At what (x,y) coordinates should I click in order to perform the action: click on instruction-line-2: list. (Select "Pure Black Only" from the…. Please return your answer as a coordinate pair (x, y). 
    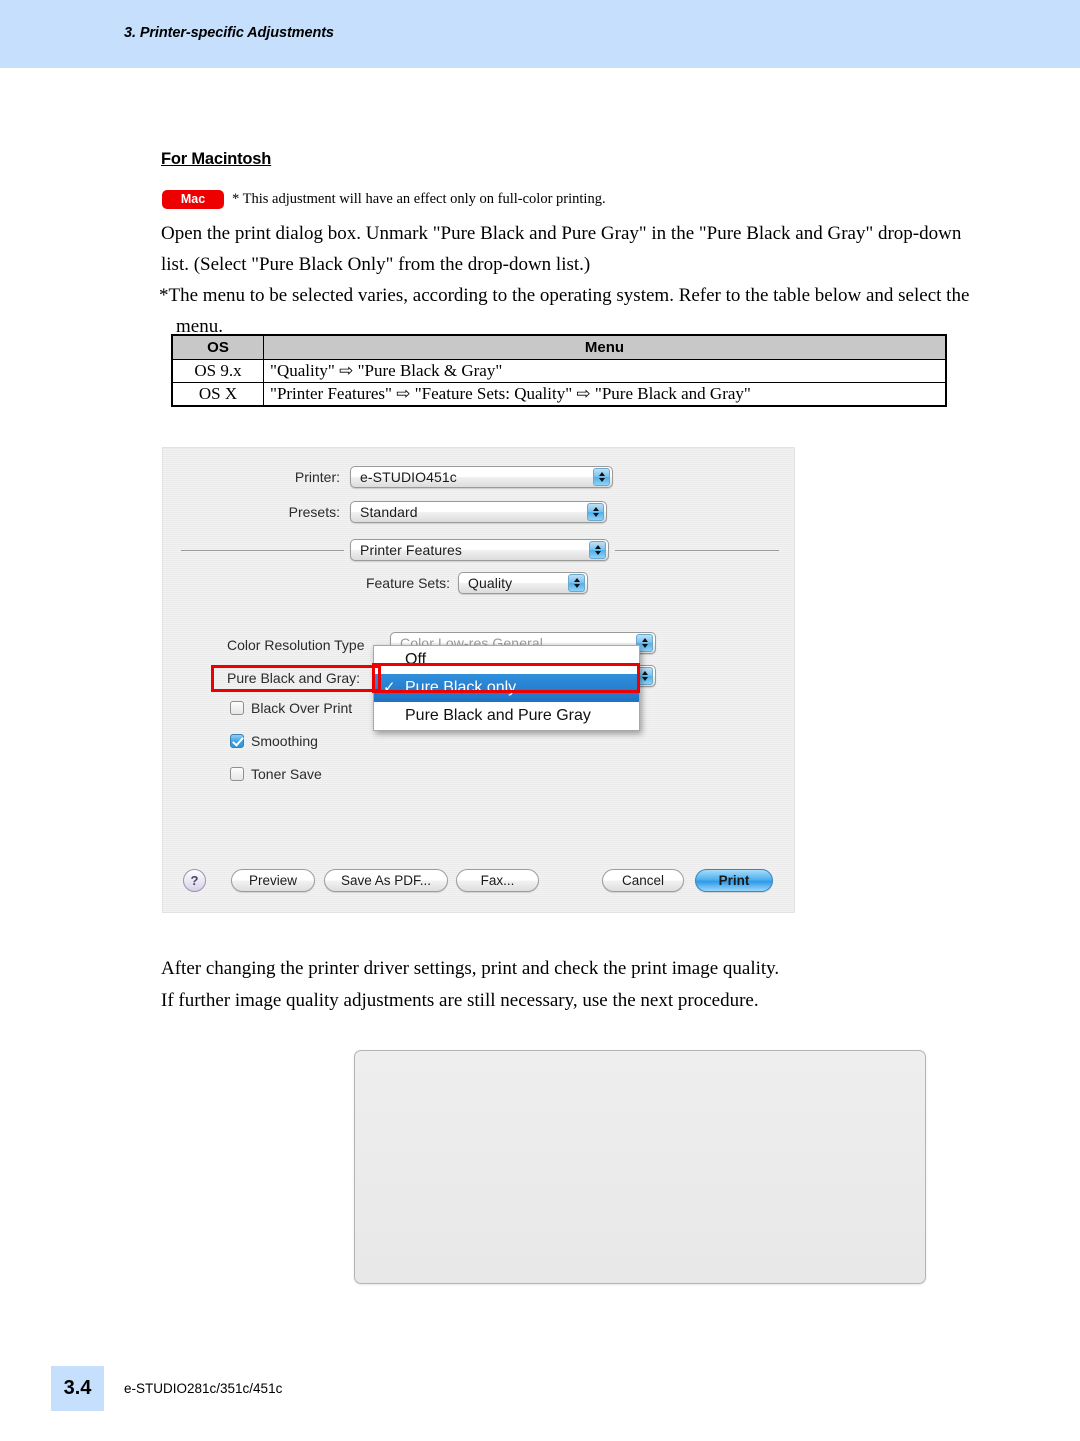
    Looking at the image, I should click on (376, 264).